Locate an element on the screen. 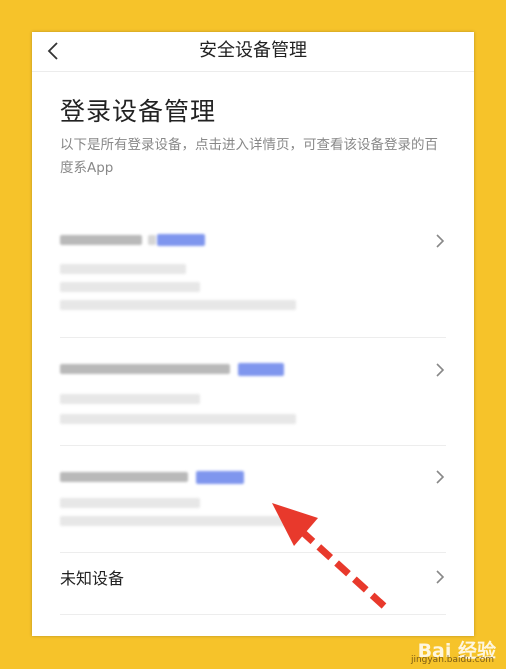 The height and width of the screenshot is (669, 506). page-heading: 登录设备管理 is located at coordinates (138, 111).